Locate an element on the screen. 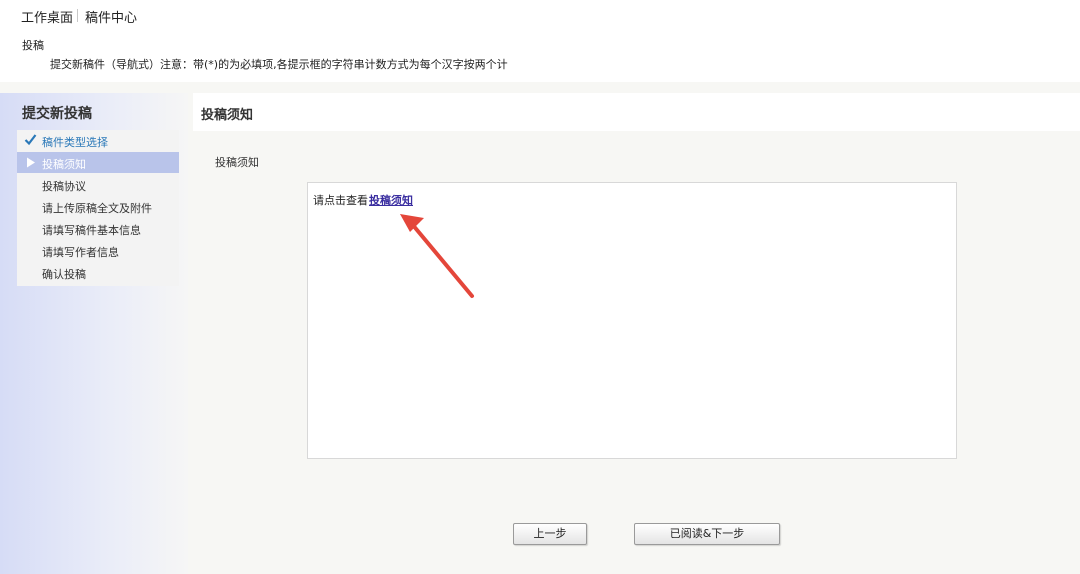 Image resolution: width=1080 pixels, height=574 pixels. notice-title: 投稿 is located at coordinates (33, 45).